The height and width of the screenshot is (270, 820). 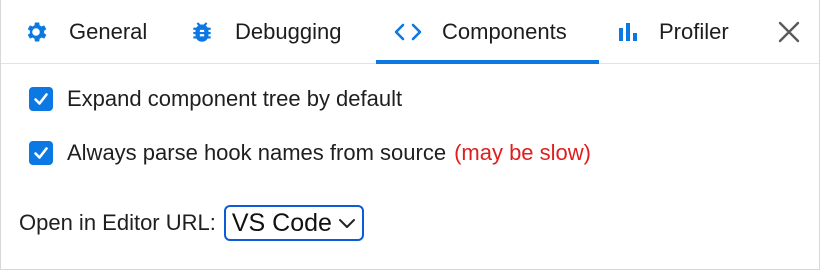 What do you see at coordinates (504, 31) in the screenshot?
I see `tab-components-label: Components` at bounding box center [504, 31].